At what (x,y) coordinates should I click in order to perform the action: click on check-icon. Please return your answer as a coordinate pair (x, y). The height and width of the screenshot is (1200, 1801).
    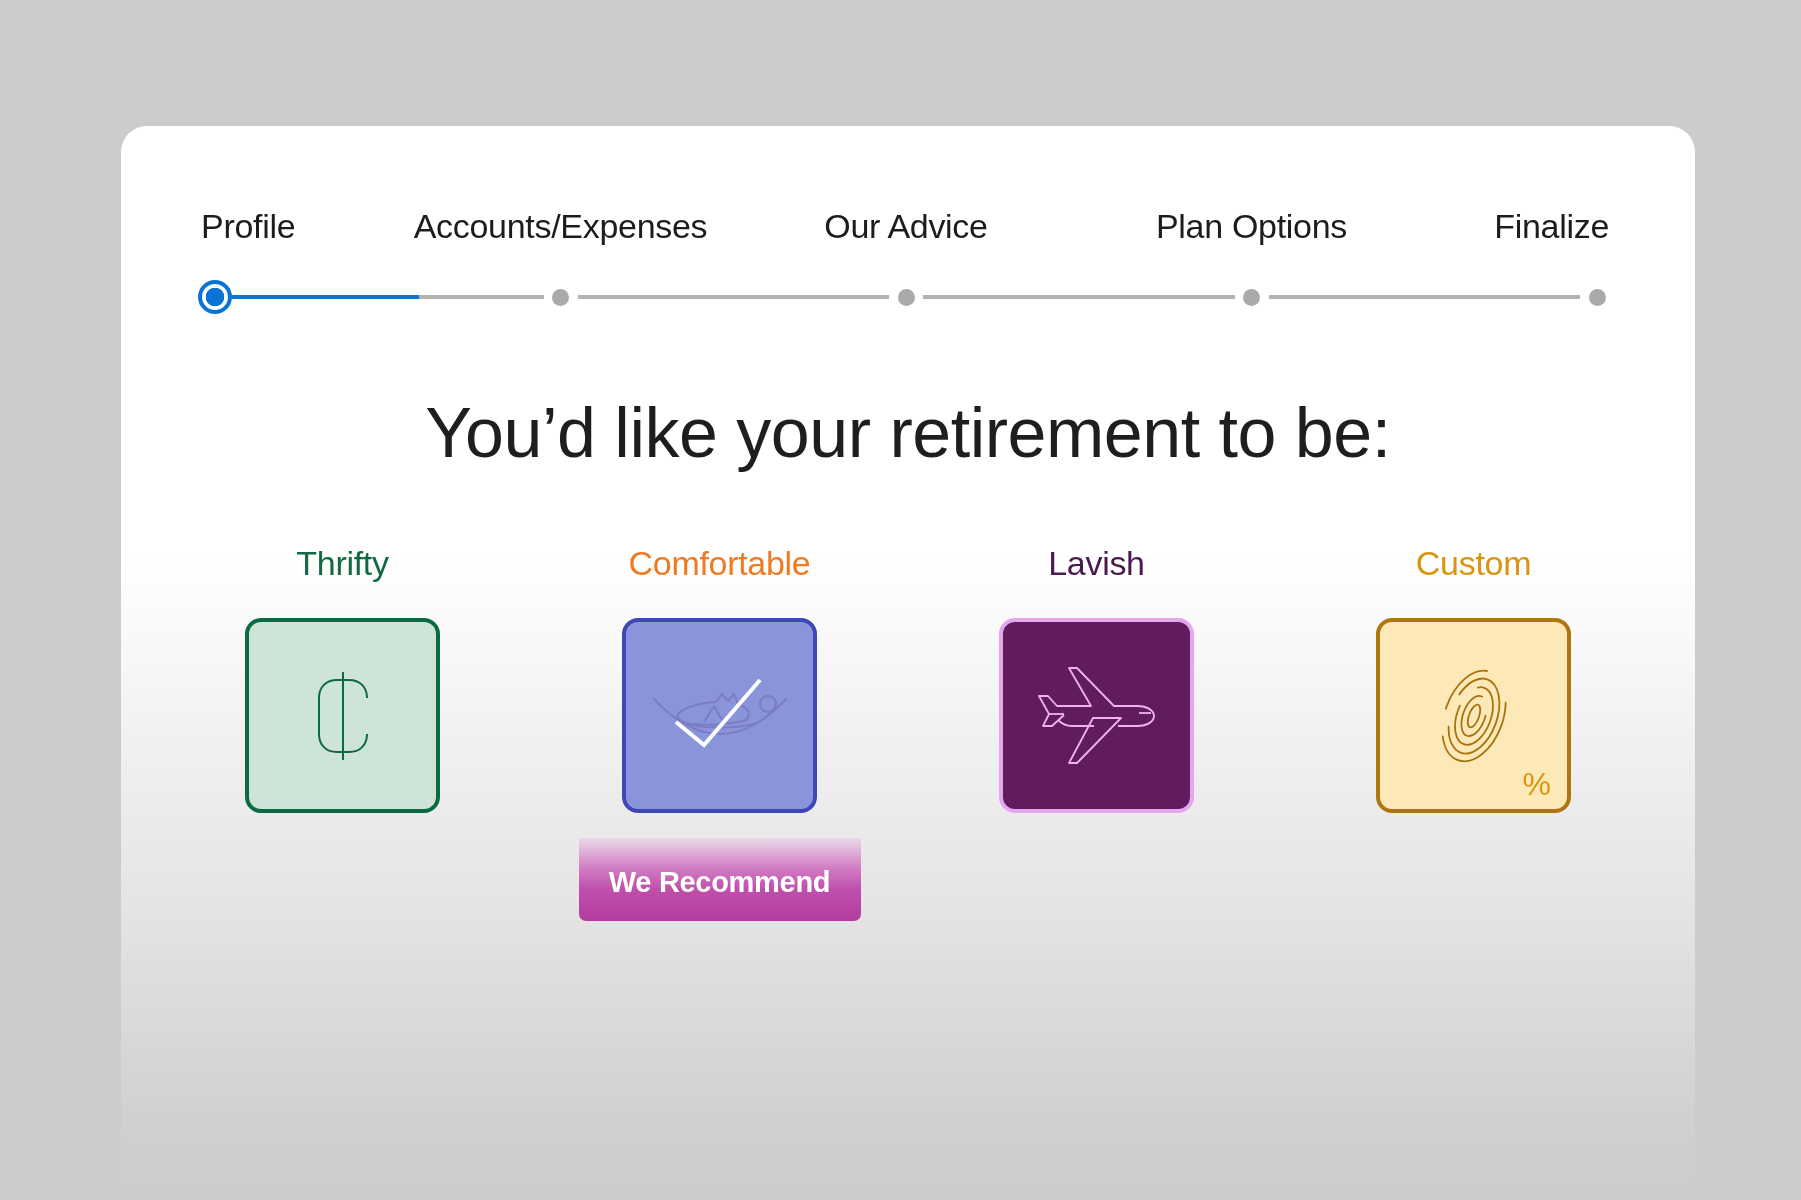
    Looking at the image, I should click on (718, 714).